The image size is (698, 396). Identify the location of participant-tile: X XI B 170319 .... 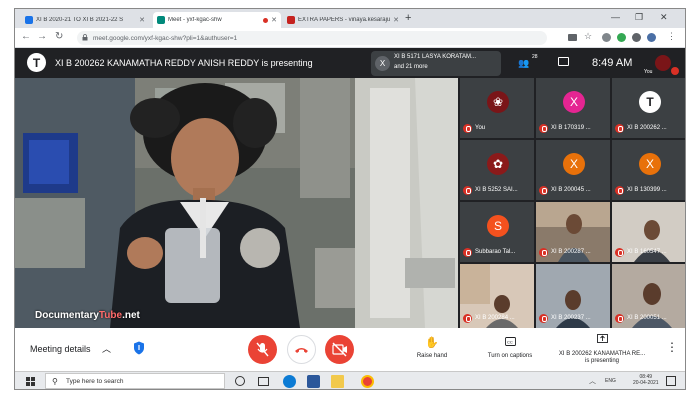
(573, 108).